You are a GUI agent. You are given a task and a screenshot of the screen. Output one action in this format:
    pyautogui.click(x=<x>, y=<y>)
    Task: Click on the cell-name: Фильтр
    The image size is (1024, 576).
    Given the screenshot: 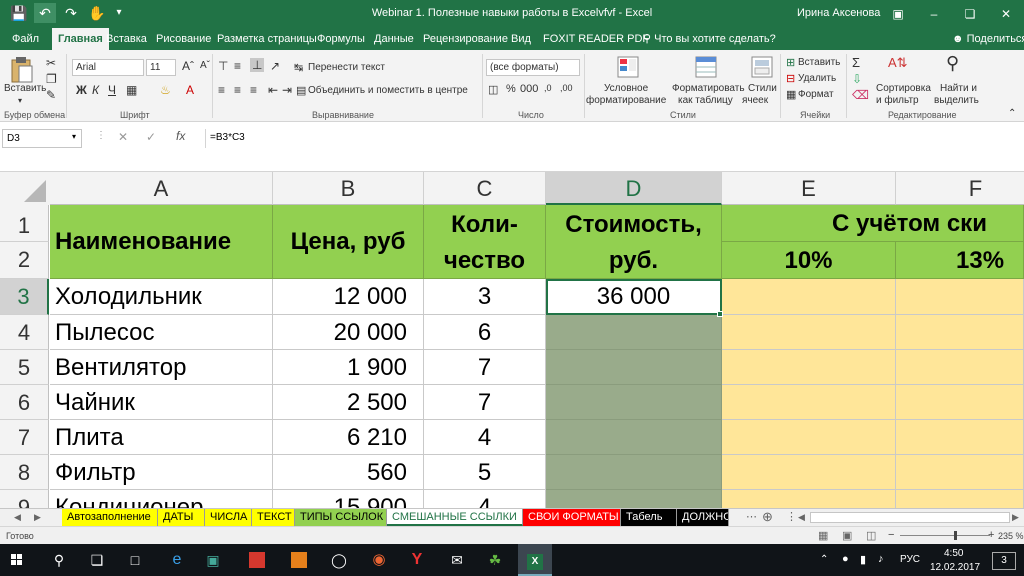 What is the action you would take?
    pyautogui.click(x=161, y=472)
    